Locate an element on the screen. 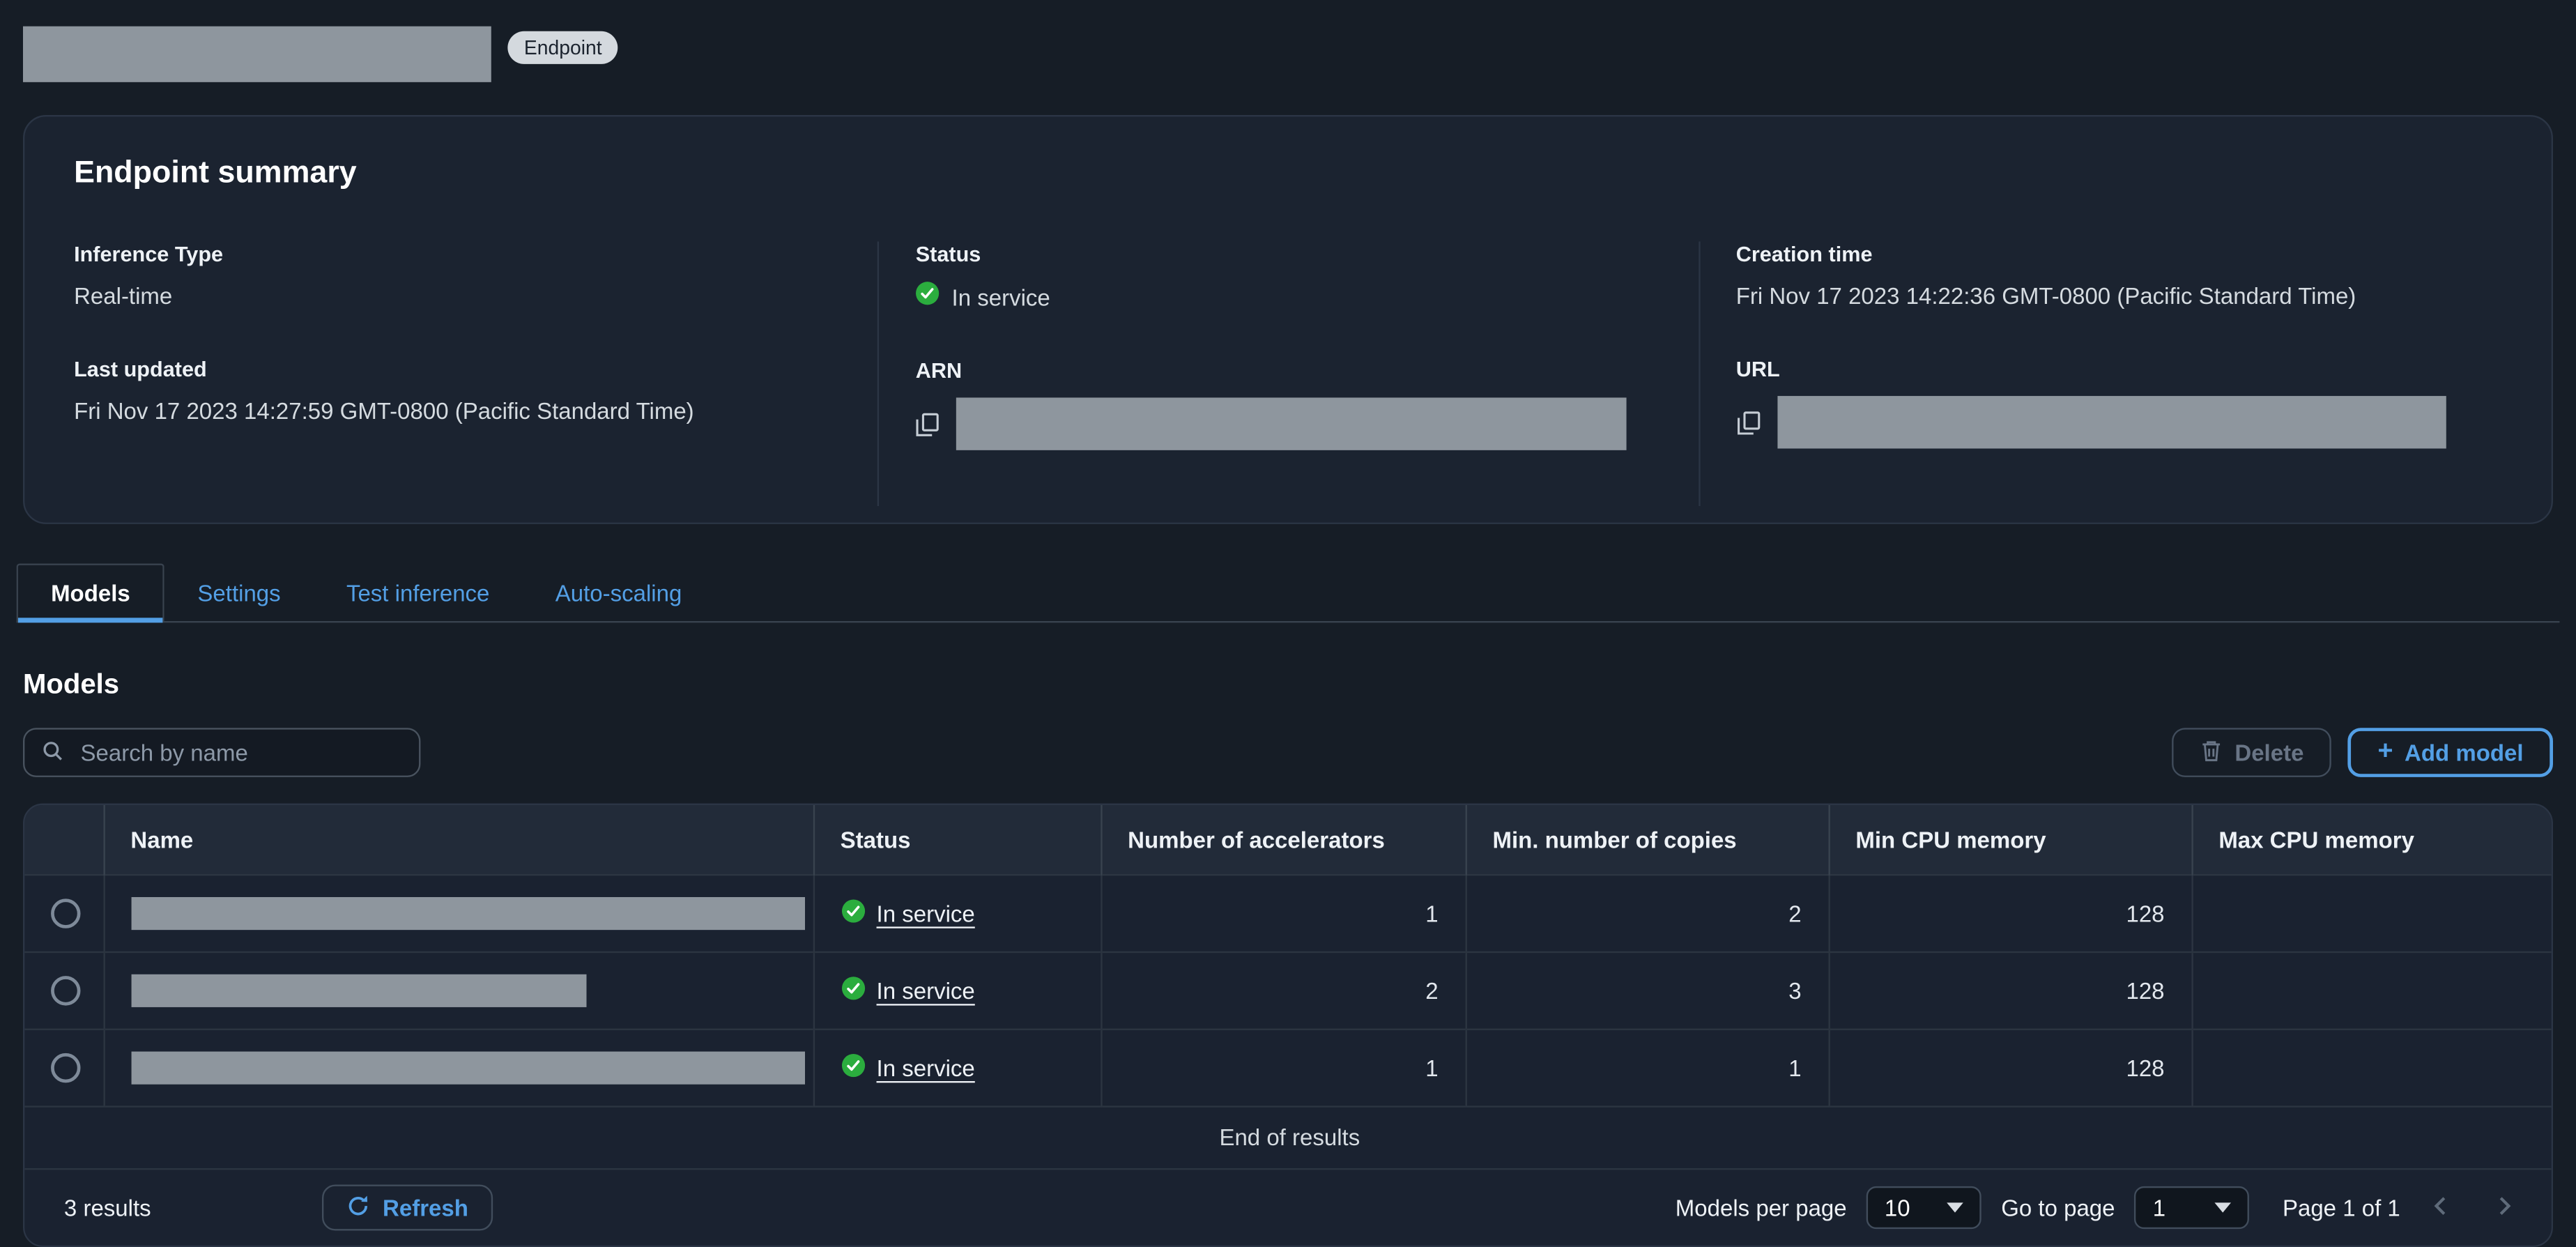 This screenshot has width=2576, height=1247. page-indicator: Page 1 of 1 is located at coordinates (2341, 1207).